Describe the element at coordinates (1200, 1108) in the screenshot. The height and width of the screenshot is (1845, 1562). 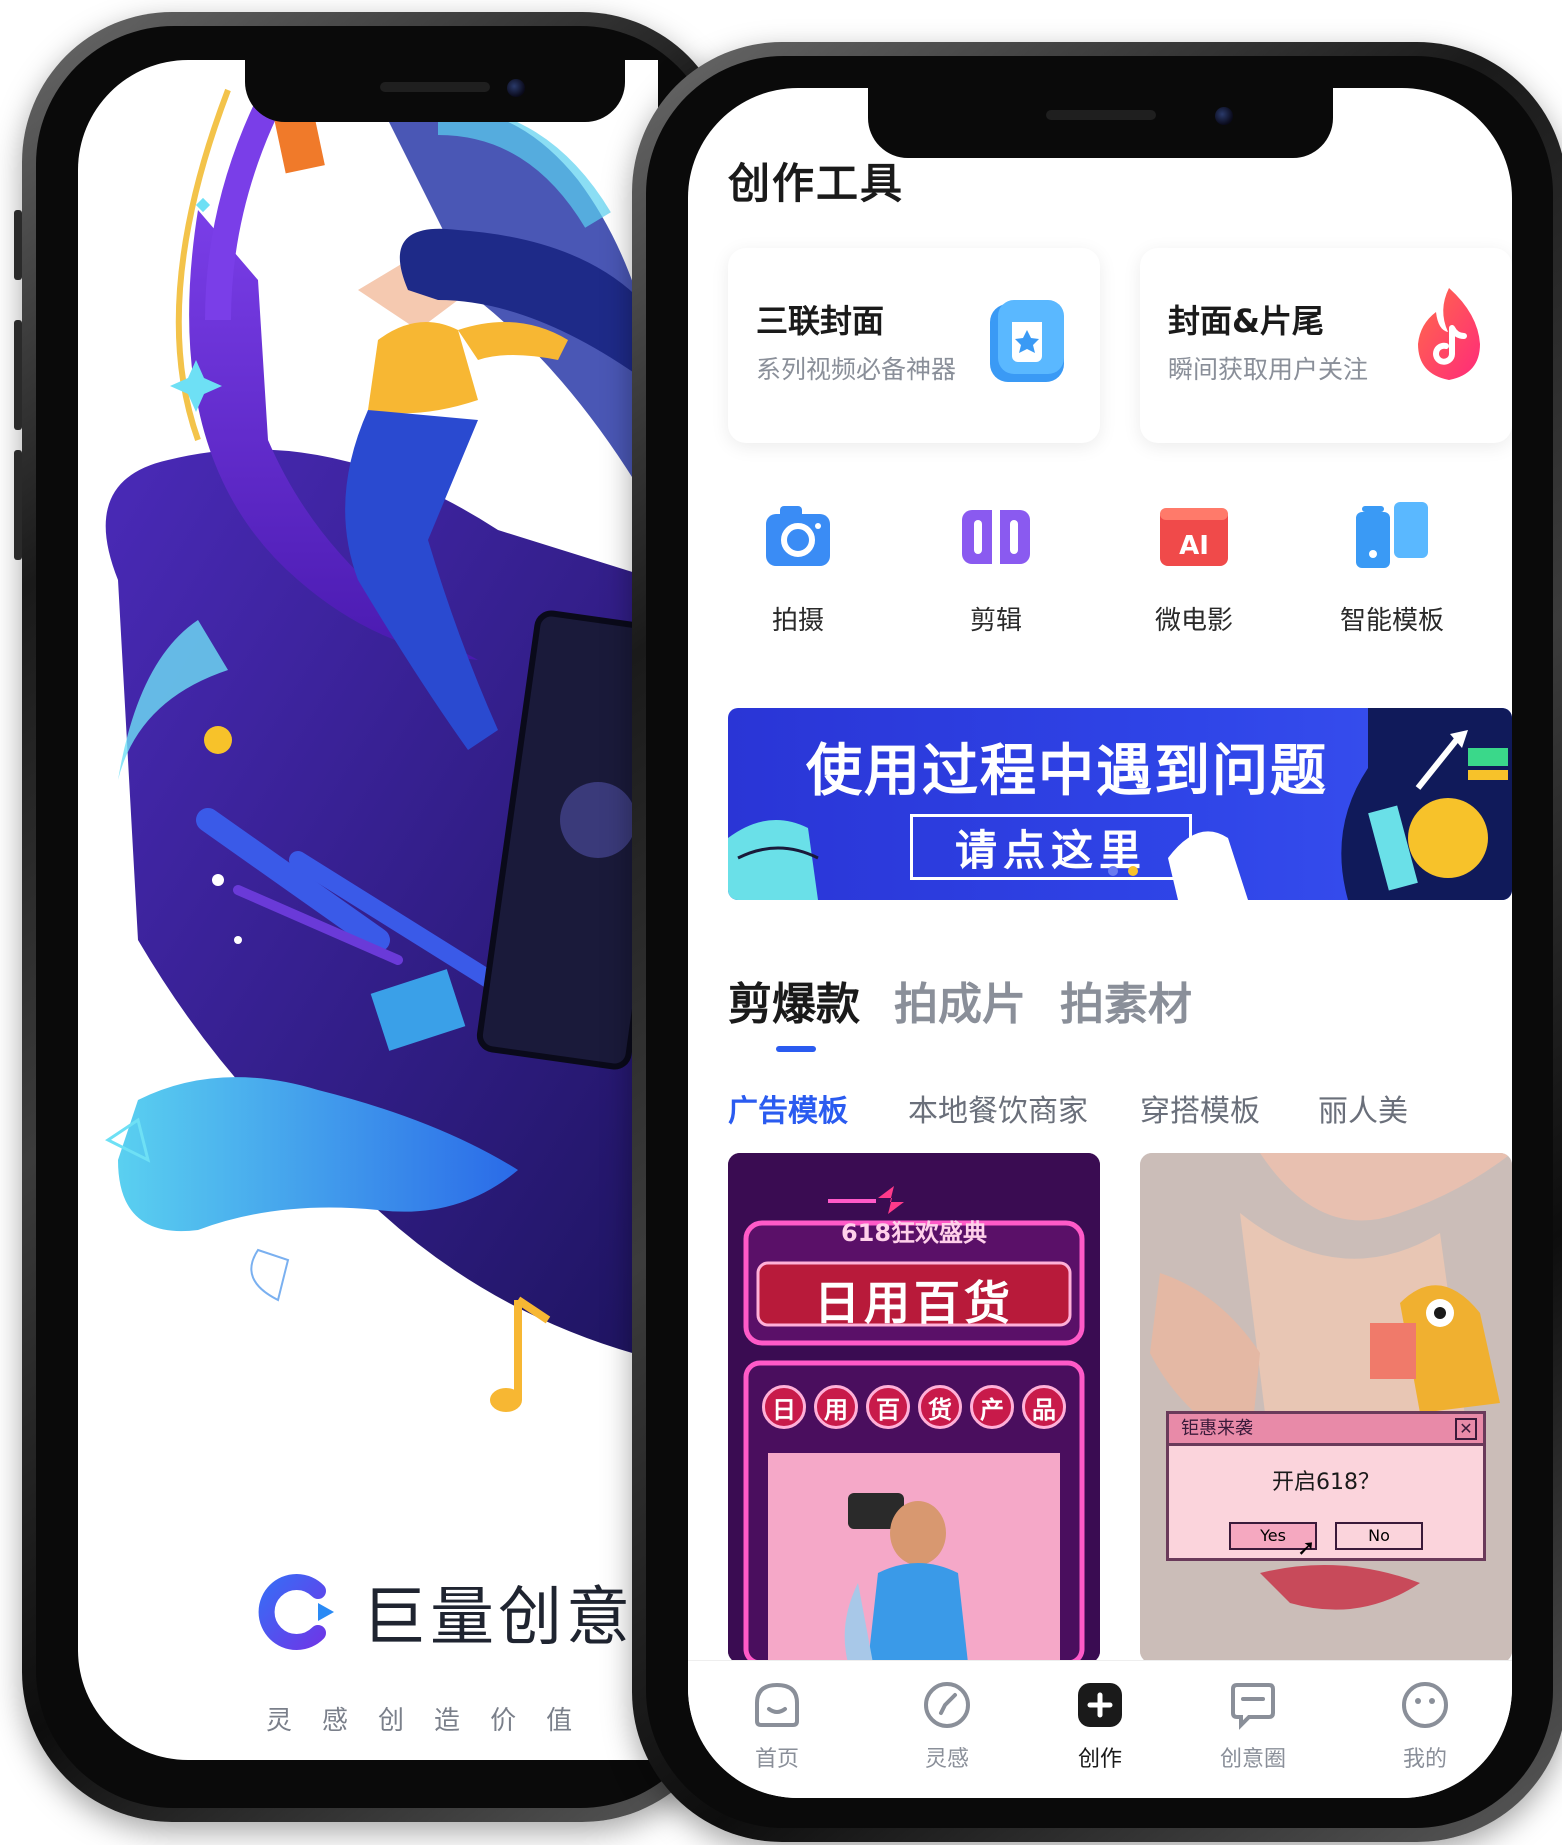
I see `chip-outfit-template: 穿搭模板` at that location.